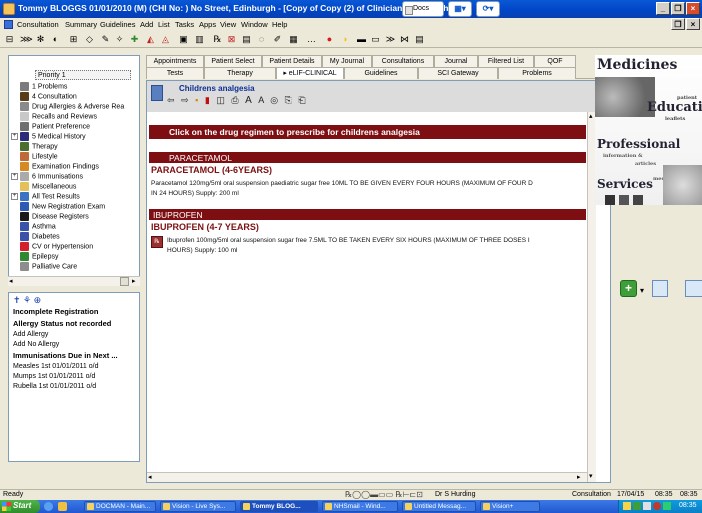 Image resolution: width=702 pixels, height=513 pixels. What do you see at coordinates (62, 506) in the screenshot?
I see `quicklaunch-folder-icon` at bounding box center [62, 506].